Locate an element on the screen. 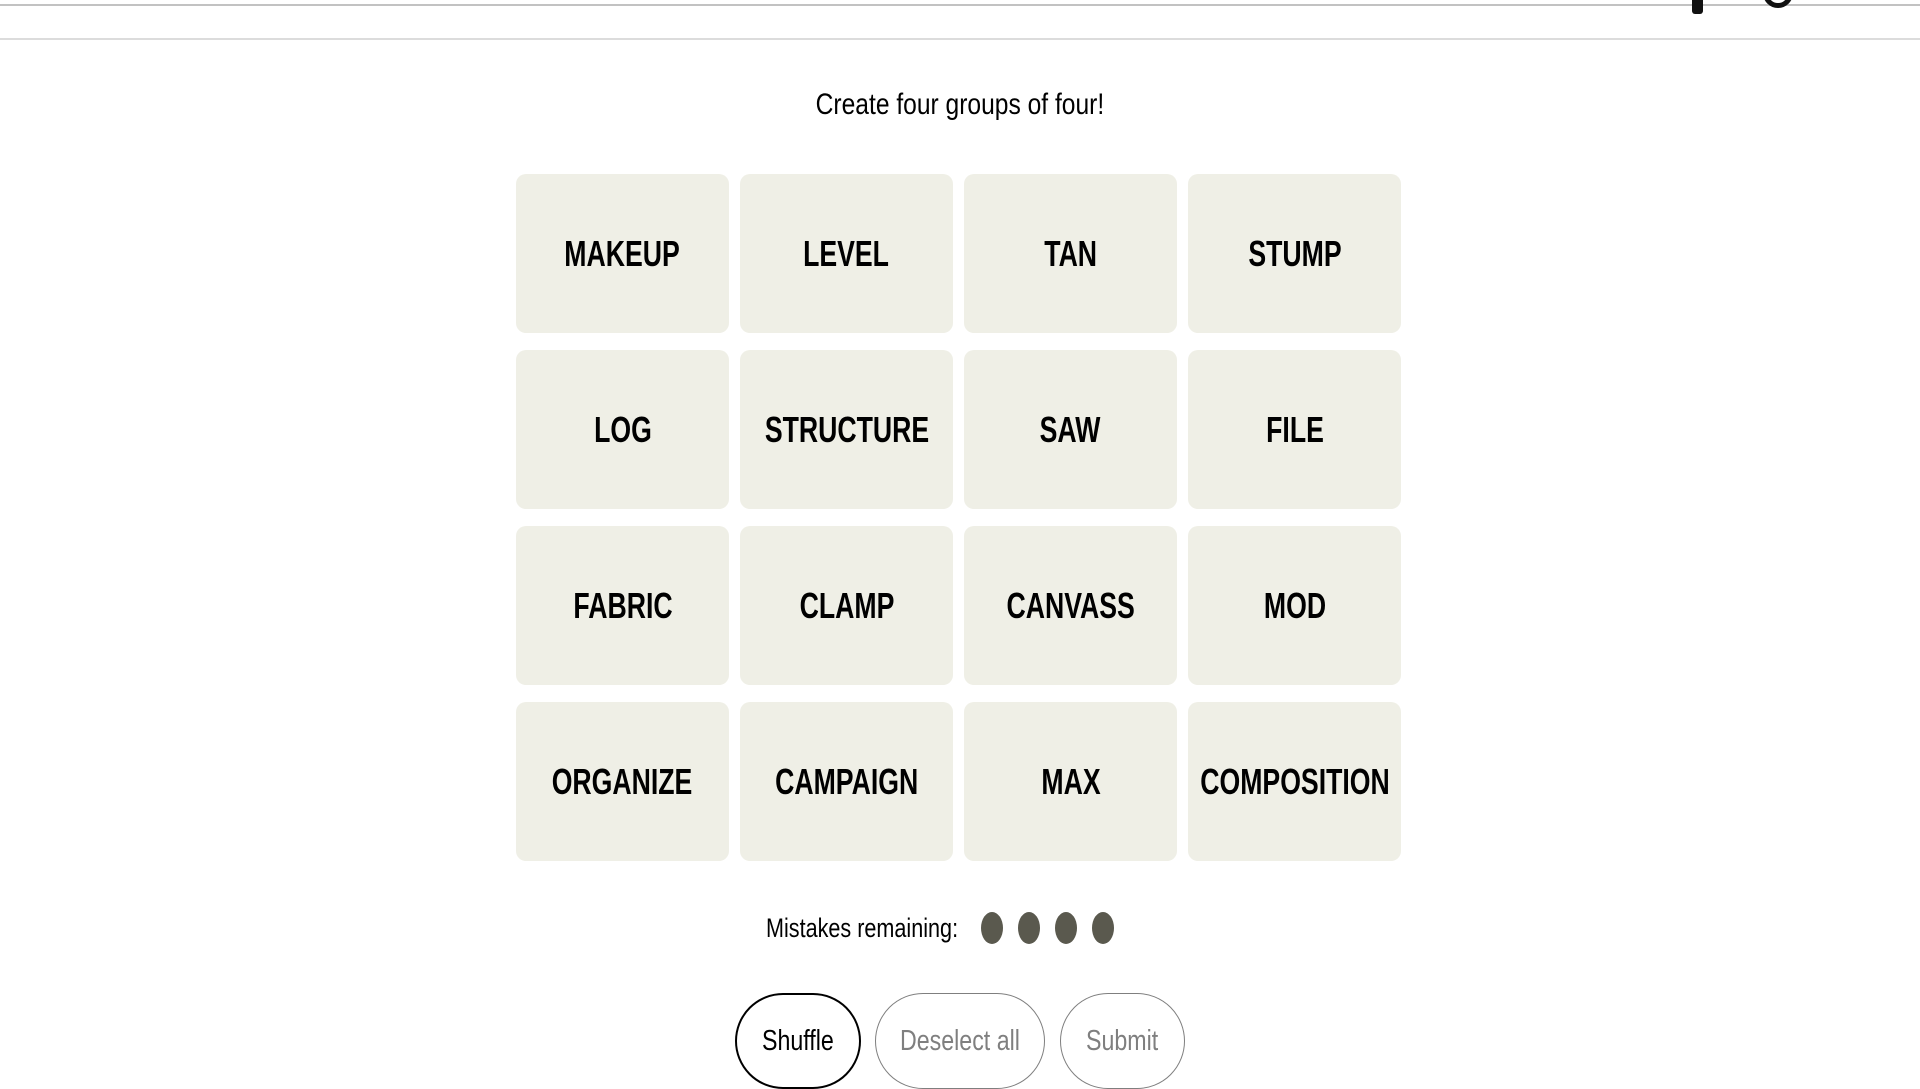 The image size is (1920, 1089). top-divider is located at coordinates (960, 5).